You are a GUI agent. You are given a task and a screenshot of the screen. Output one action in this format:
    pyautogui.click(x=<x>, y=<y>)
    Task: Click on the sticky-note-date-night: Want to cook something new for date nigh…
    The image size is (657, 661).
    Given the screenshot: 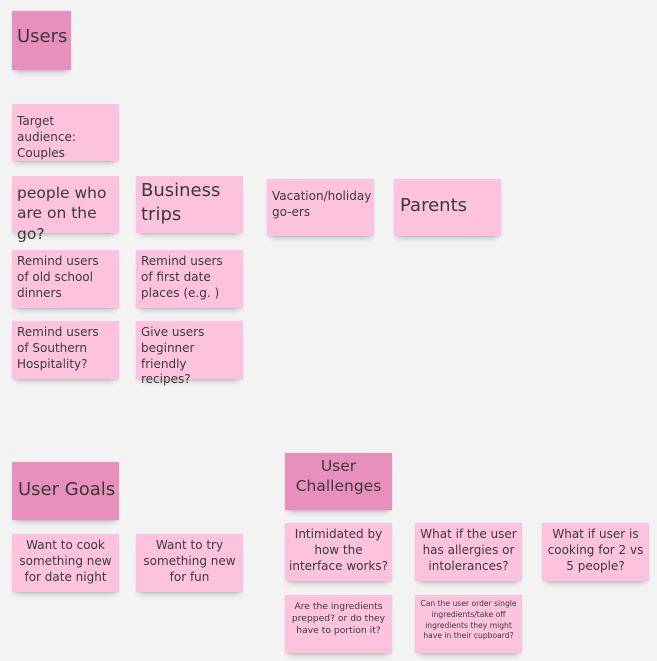 What is the action you would take?
    pyautogui.click(x=65, y=563)
    